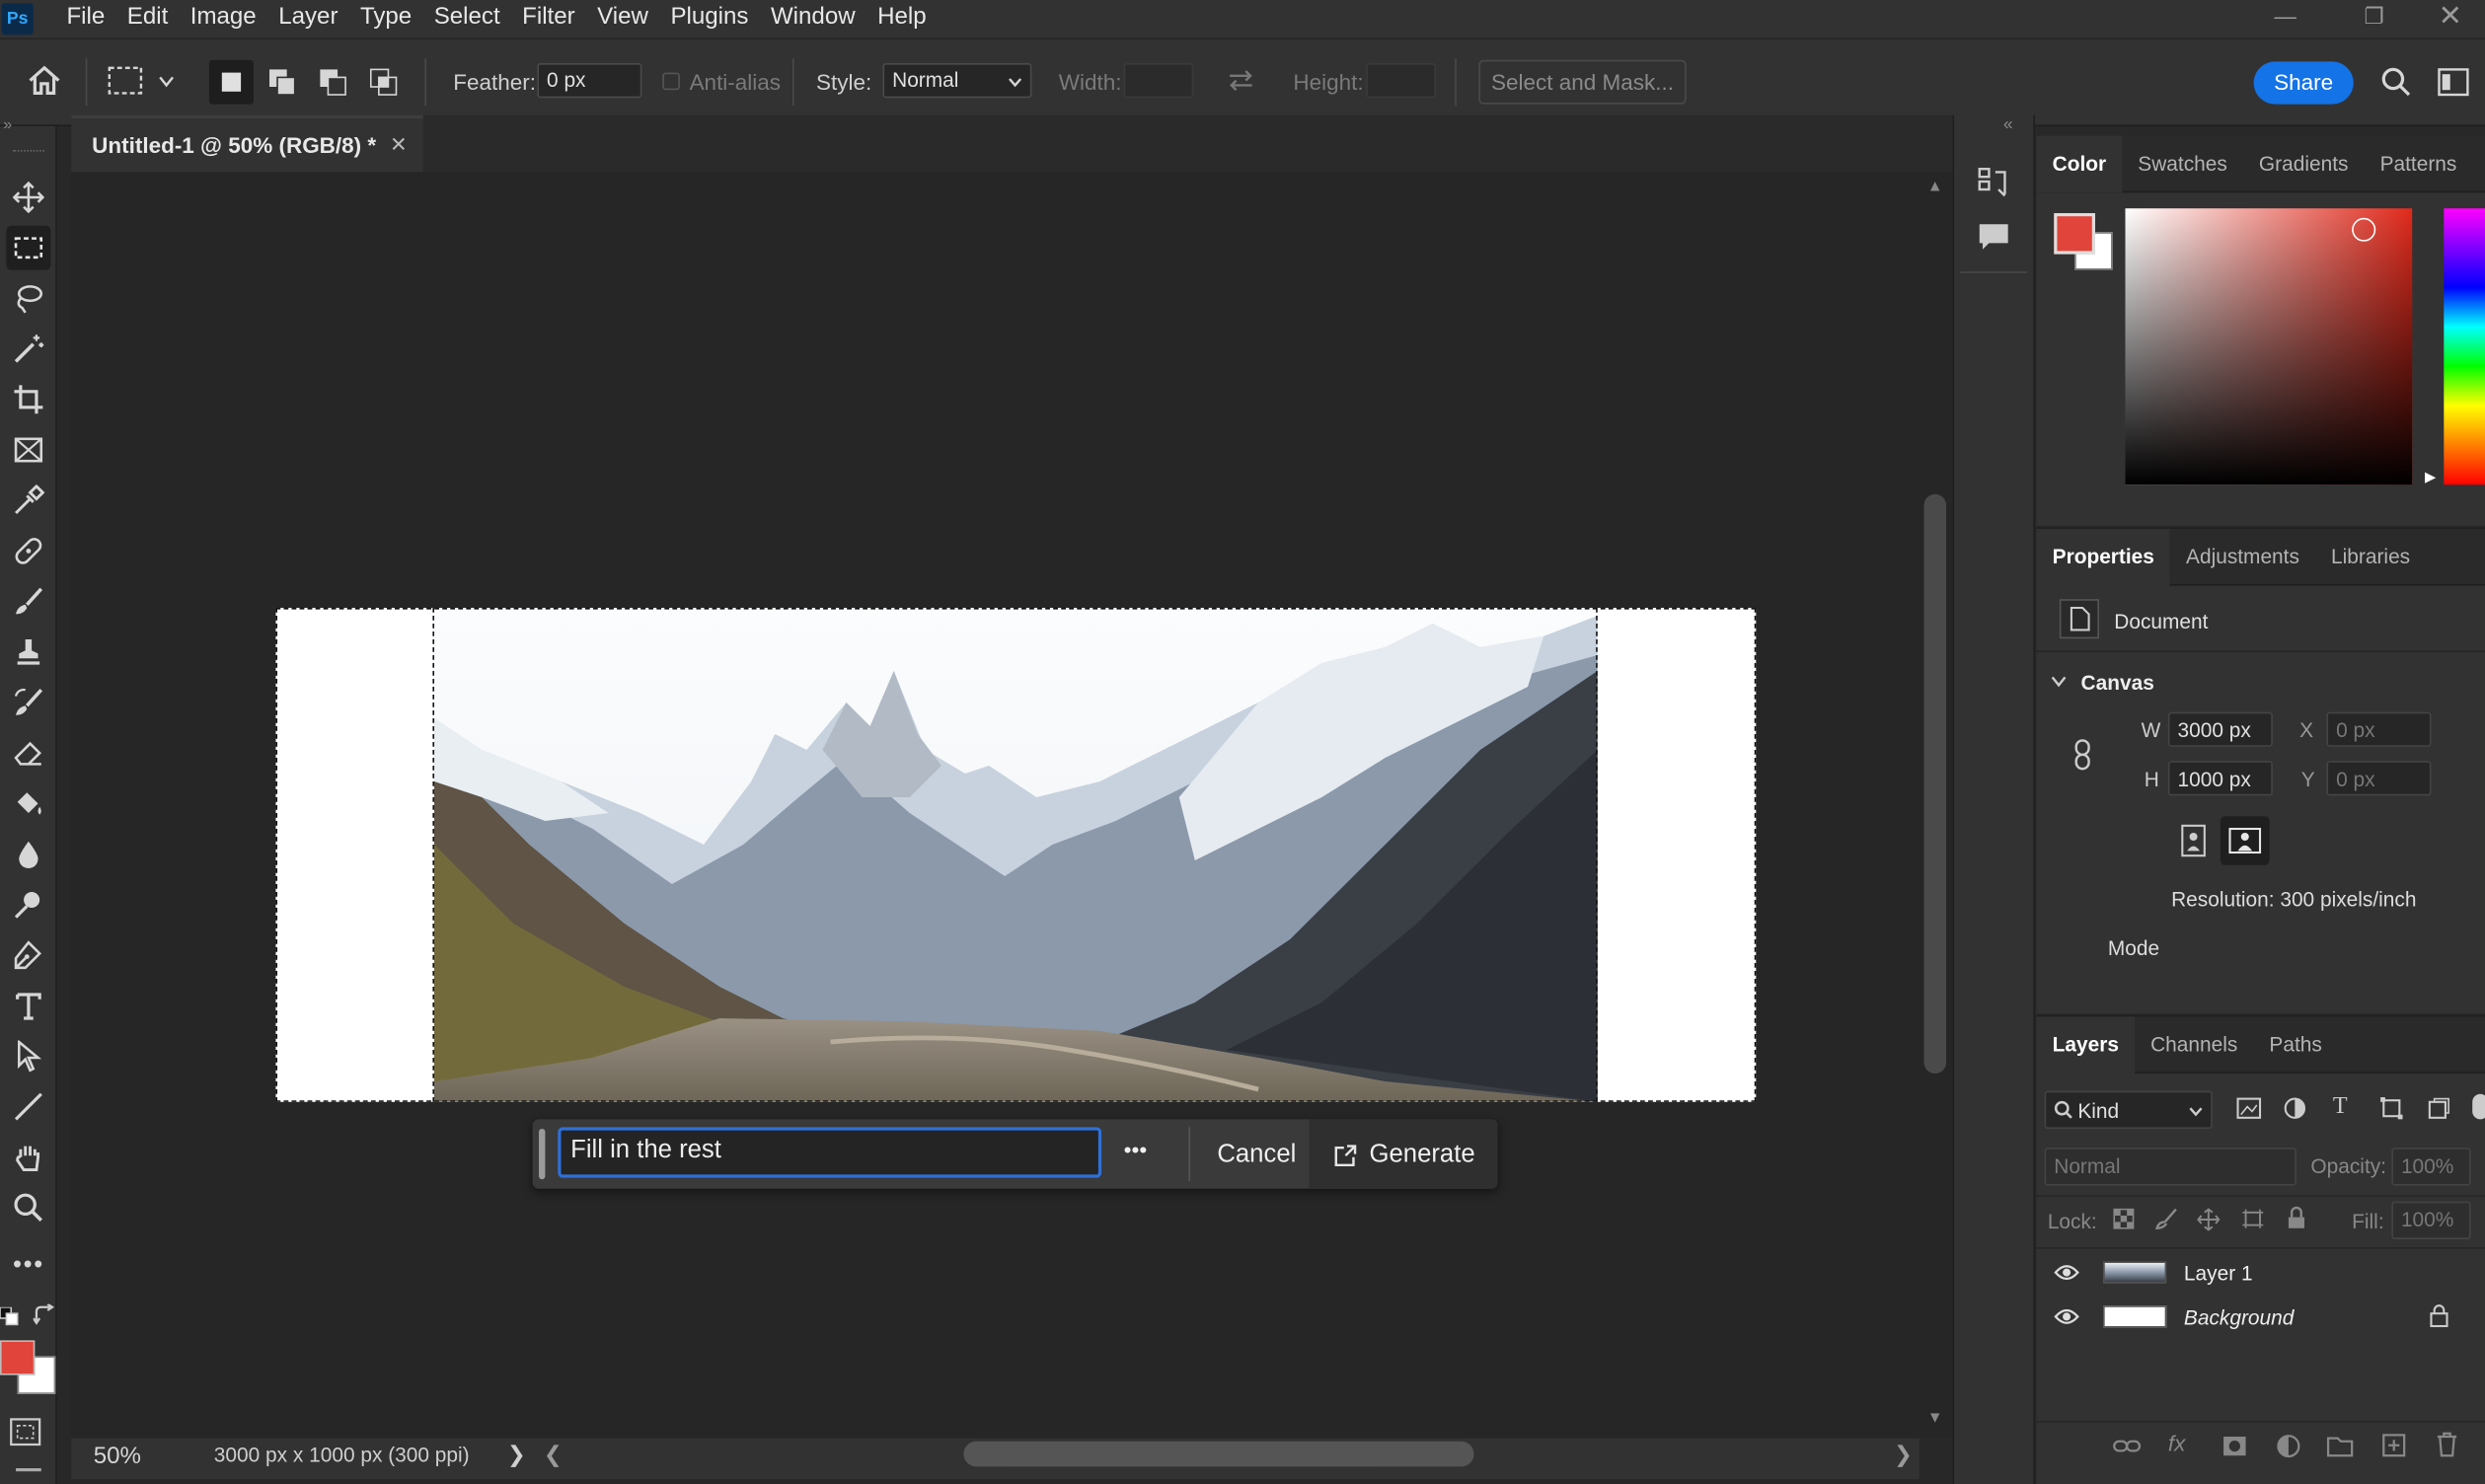 This screenshot has height=1484, width=2485. I want to click on layer-name: Layer 1, so click(2219, 1273).